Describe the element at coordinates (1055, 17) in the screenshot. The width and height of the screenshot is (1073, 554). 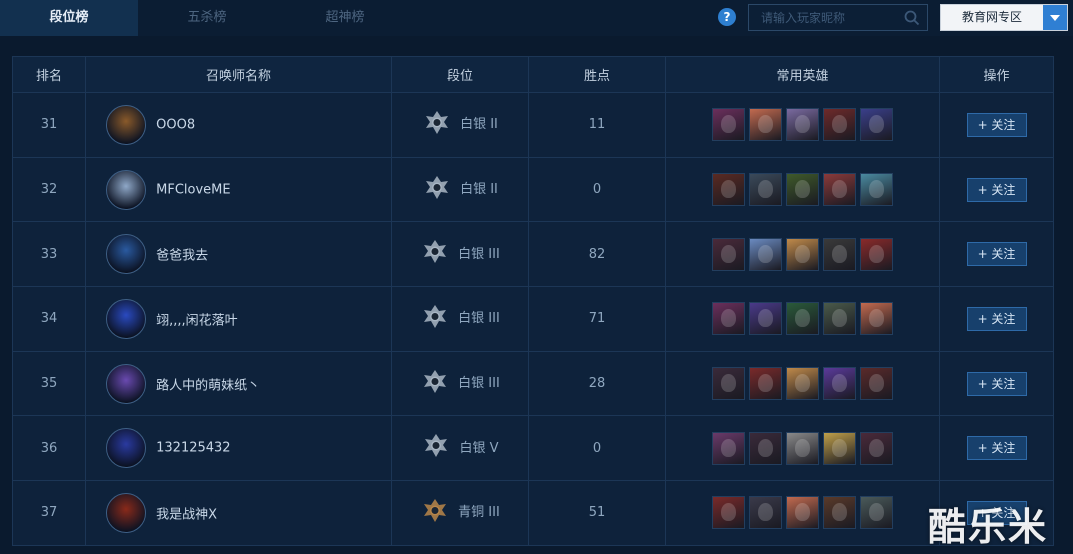
I see `chevron-down-icon` at that location.